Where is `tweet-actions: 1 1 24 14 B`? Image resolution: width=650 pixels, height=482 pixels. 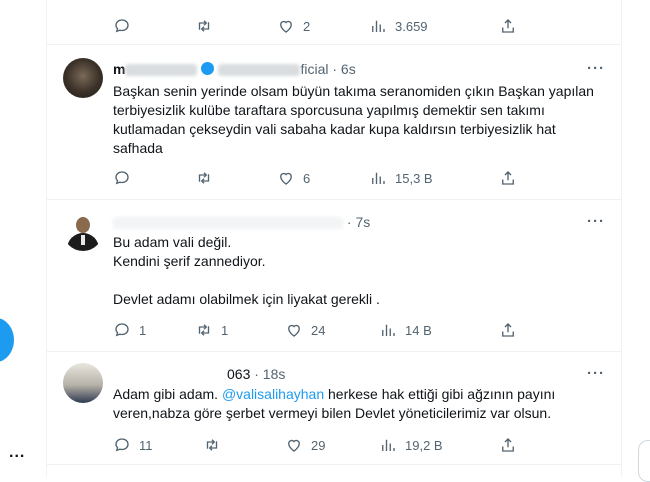
tweet-actions: 1 1 24 14 B is located at coordinates (317, 330).